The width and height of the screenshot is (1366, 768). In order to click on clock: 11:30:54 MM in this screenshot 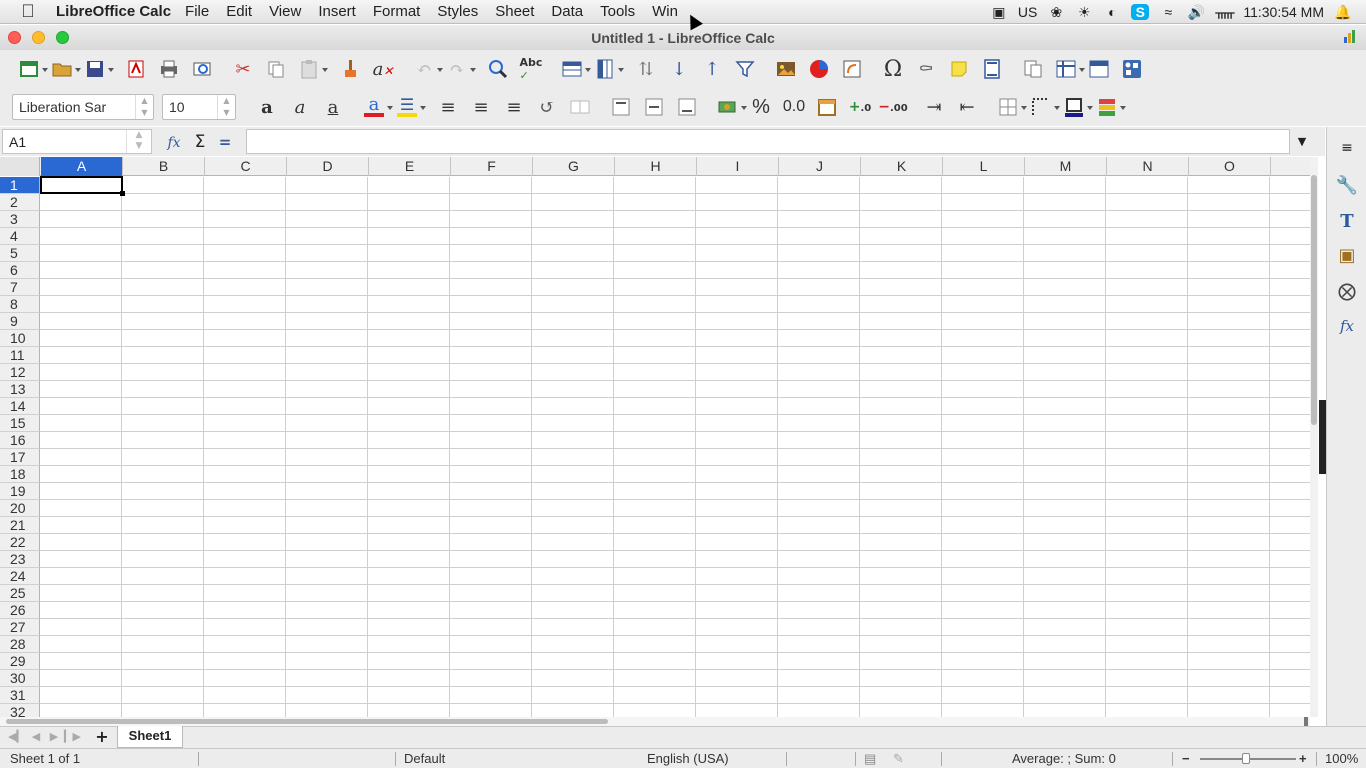, I will do `click(1283, 12)`.